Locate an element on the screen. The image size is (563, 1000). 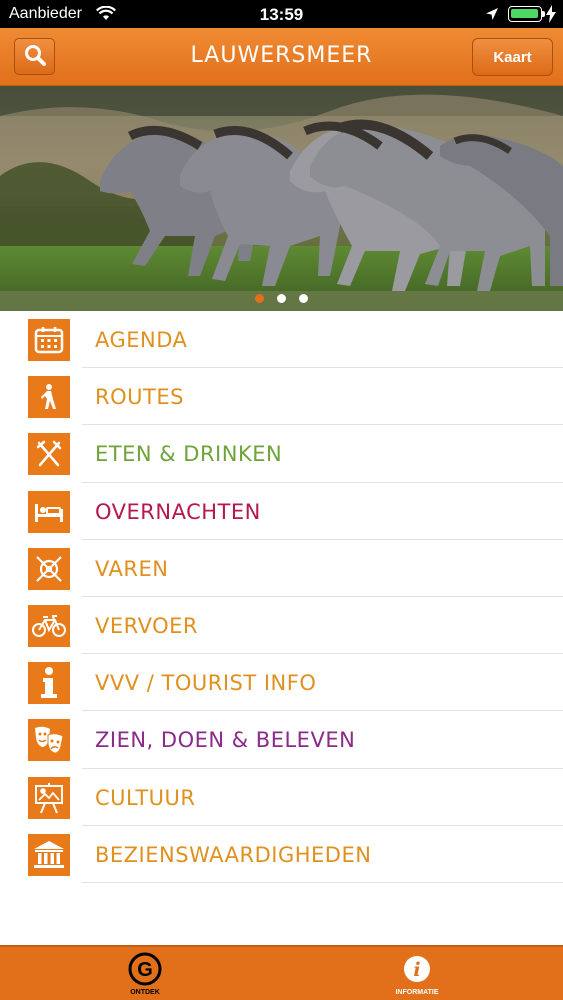
svg-text: i is located at coordinates (416, 970).